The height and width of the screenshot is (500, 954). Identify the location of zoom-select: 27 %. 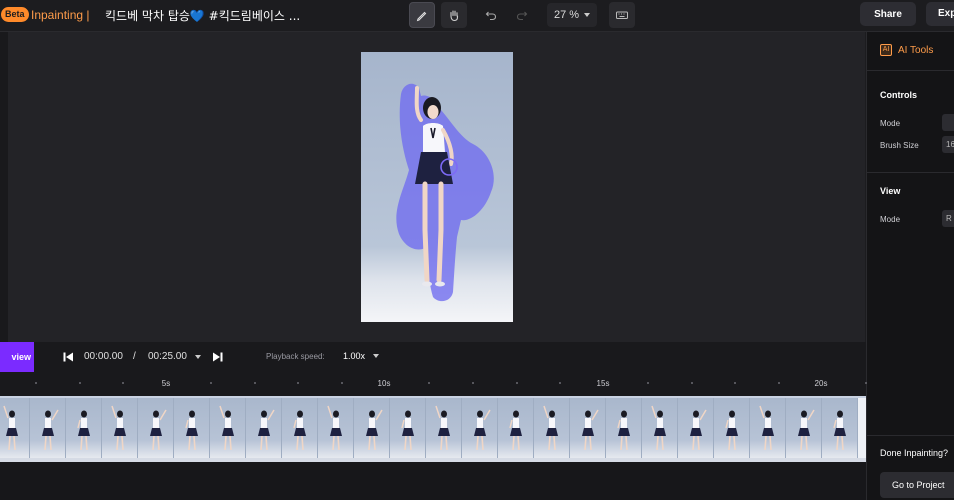
(572, 15).